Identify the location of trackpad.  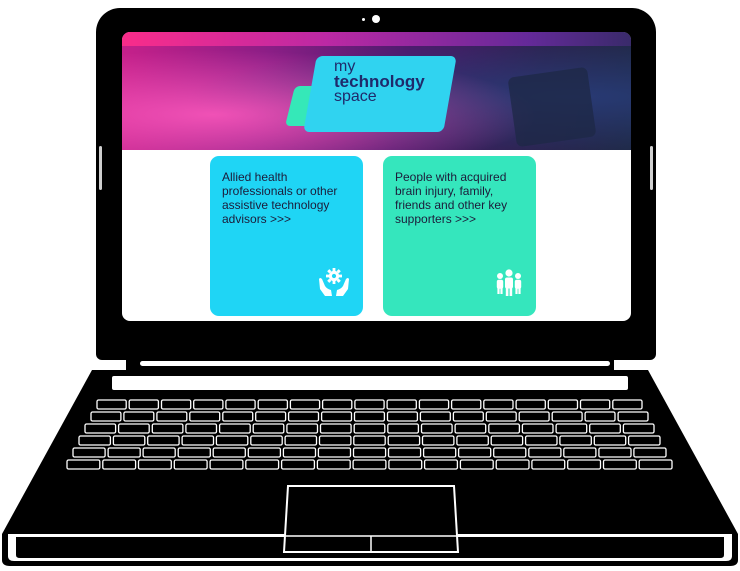
(371, 519).